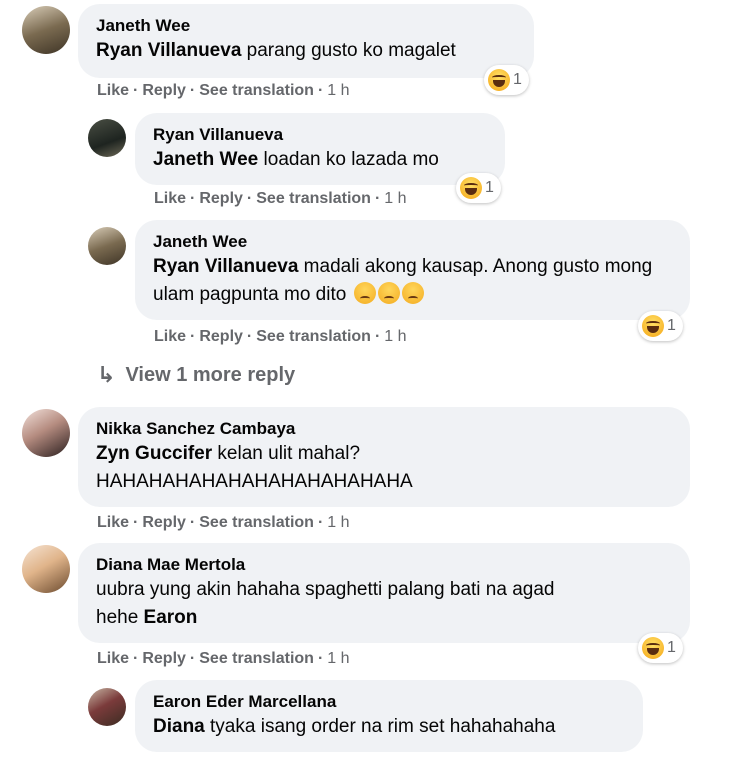  What do you see at coordinates (276, 50) in the screenshot?
I see `comment-text: Ryan Villanueva parang gusto ko magalet` at bounding box center [276, 50].